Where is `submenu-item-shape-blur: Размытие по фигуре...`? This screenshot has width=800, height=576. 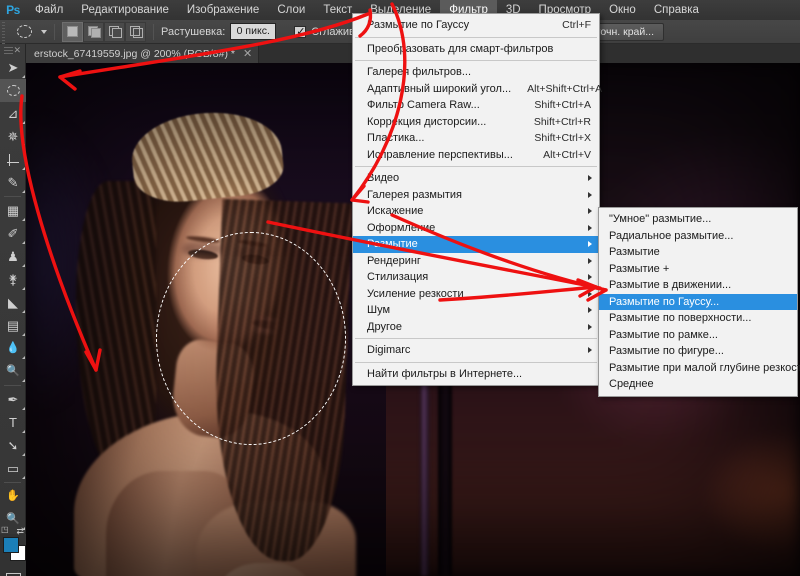
submenu-item-shape-blur: Размытие по фигуре... is located at coordinates (698, 351).